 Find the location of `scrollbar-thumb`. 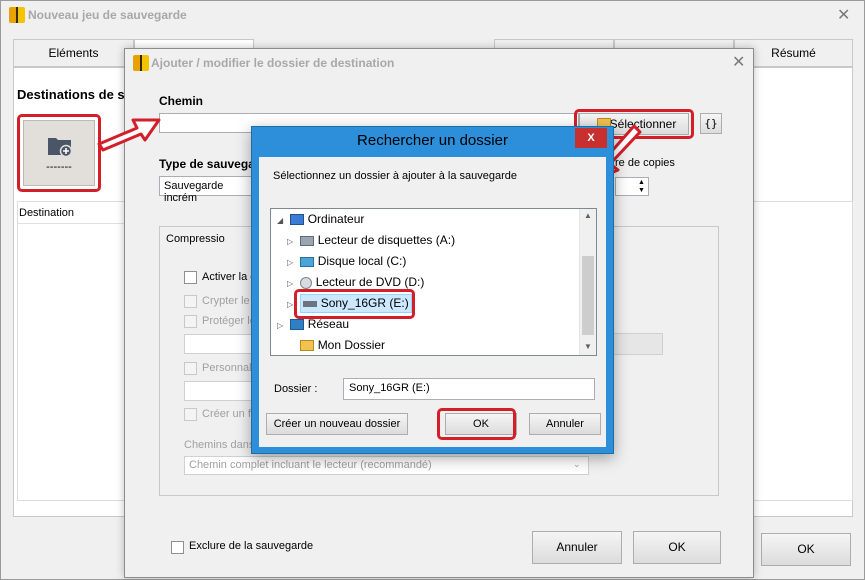

scrollbar-thumb is located at coordinates (588, 295).